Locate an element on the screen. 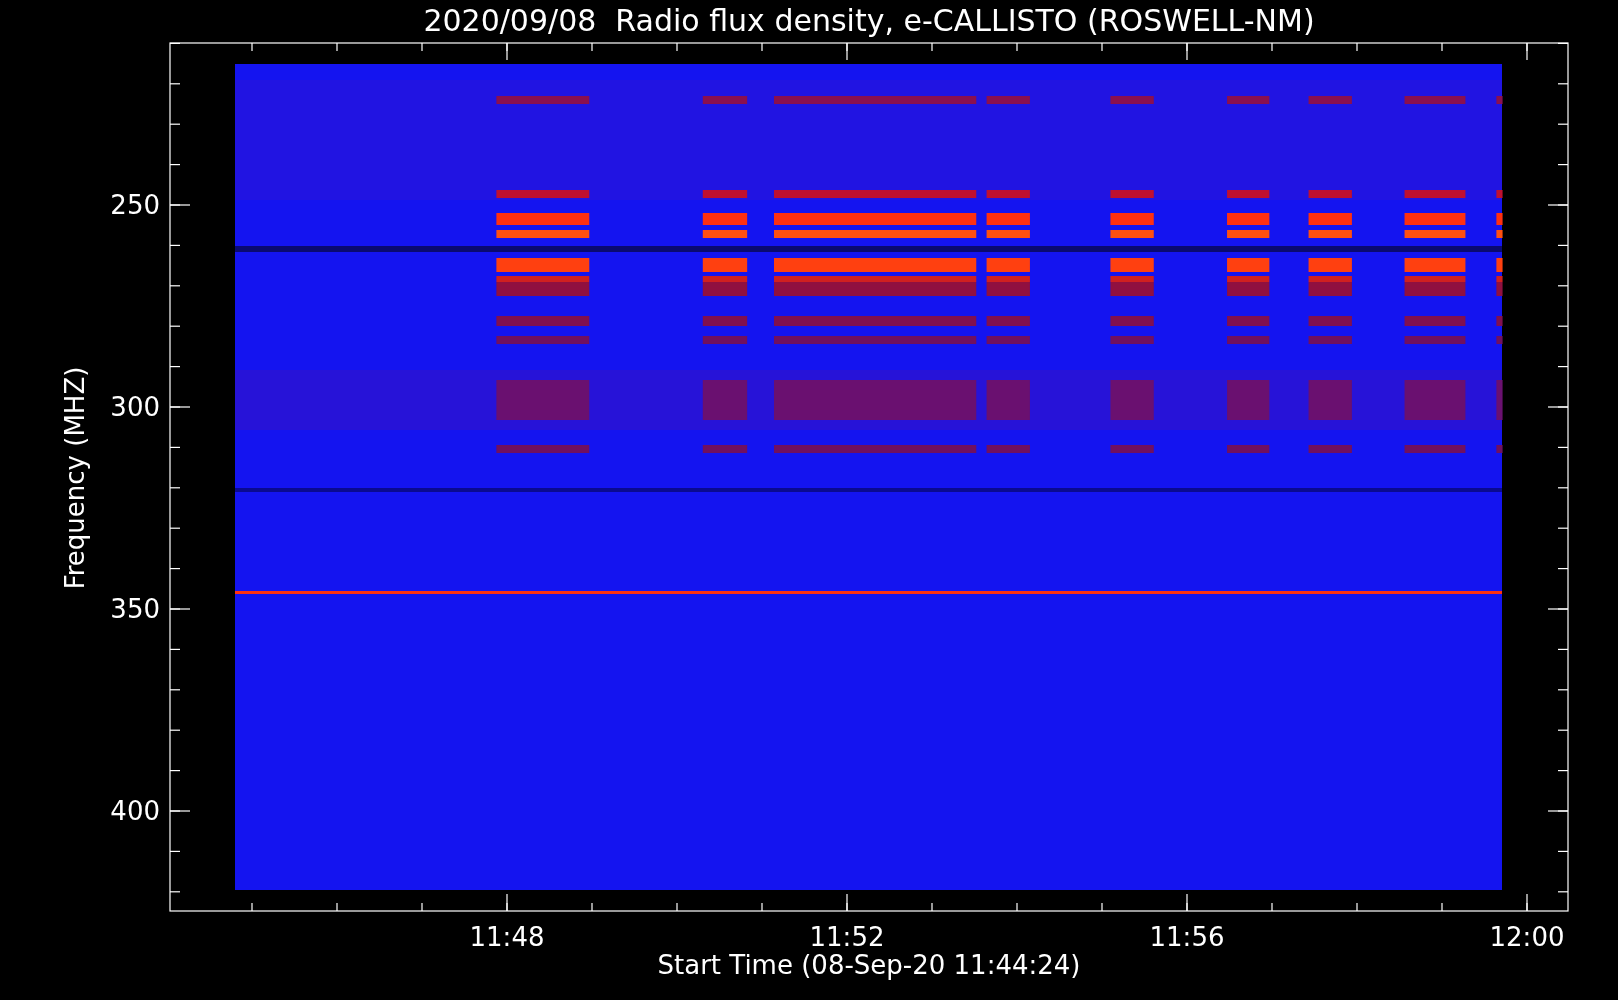 The width and height of the screenshot is (1618, 1000). x-tick-label: 12:00 is located at coordinates (1527, 937).